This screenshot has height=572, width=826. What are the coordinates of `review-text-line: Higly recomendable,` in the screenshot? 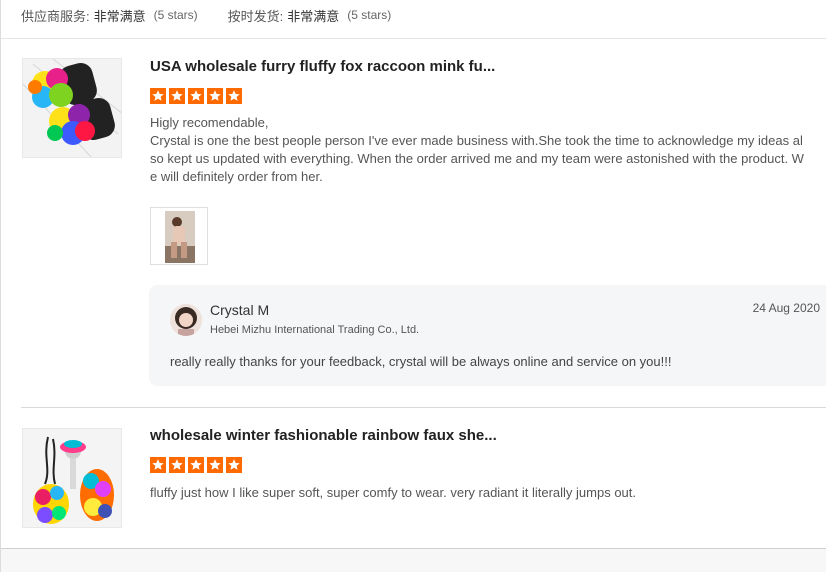 It's located at (209, 122).